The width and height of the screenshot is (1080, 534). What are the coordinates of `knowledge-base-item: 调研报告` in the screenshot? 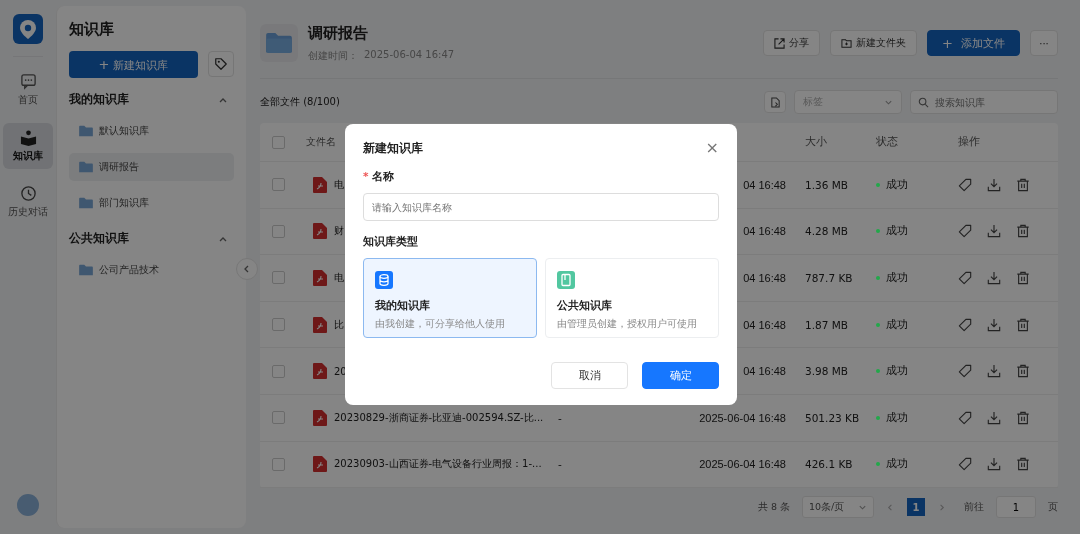 It's located at (151, 167).